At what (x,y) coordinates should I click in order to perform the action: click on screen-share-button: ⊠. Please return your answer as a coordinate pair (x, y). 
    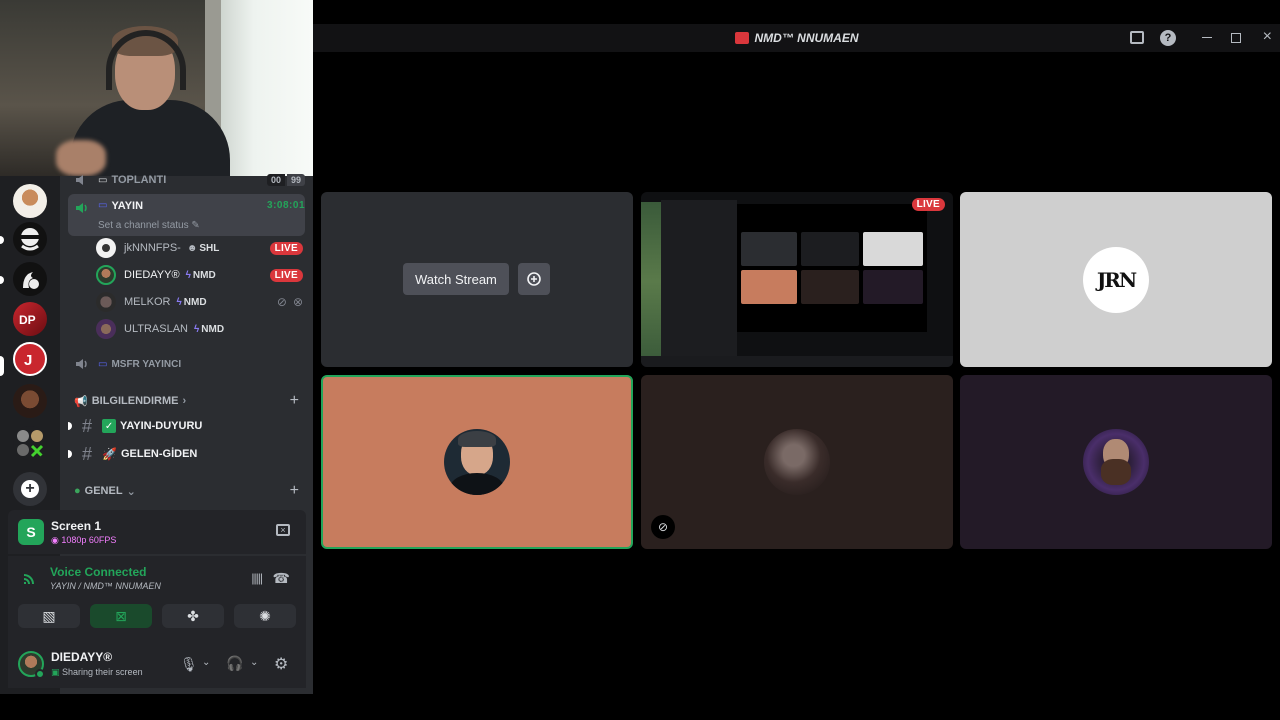
    Looking at the image, I should click on (121, 616).